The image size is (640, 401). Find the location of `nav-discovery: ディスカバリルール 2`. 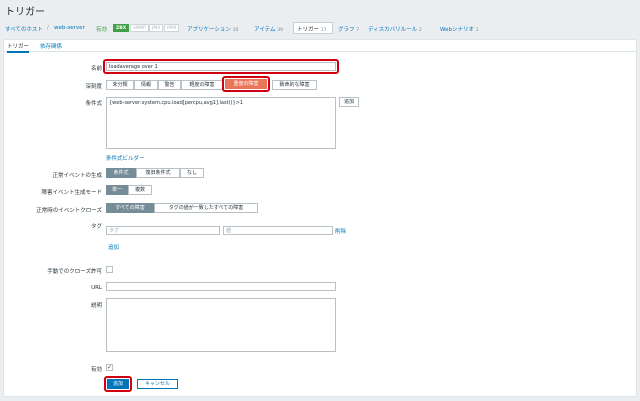

nav-discovery: ディスカバリルール 2 is located at coordinates (395, 29).